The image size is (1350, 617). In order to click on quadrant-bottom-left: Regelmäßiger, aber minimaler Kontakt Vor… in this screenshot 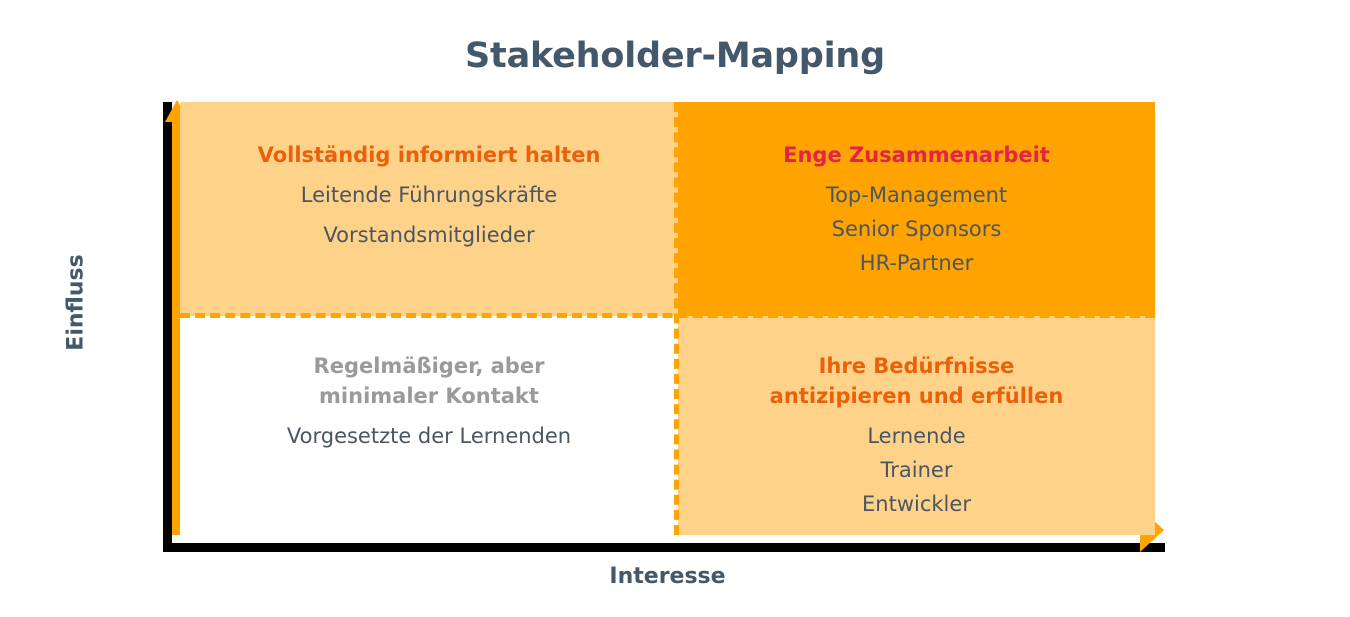, I will do `click(429, 425)`.